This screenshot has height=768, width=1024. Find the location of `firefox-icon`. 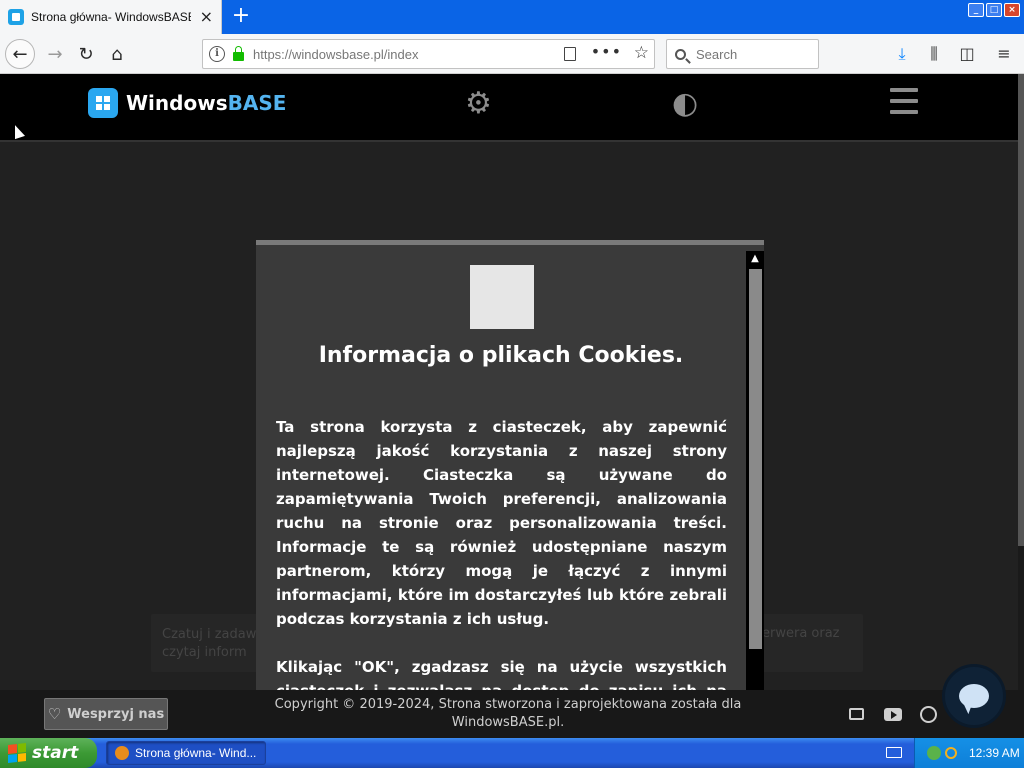

firefox-icon is located at coordinates (122, 753).